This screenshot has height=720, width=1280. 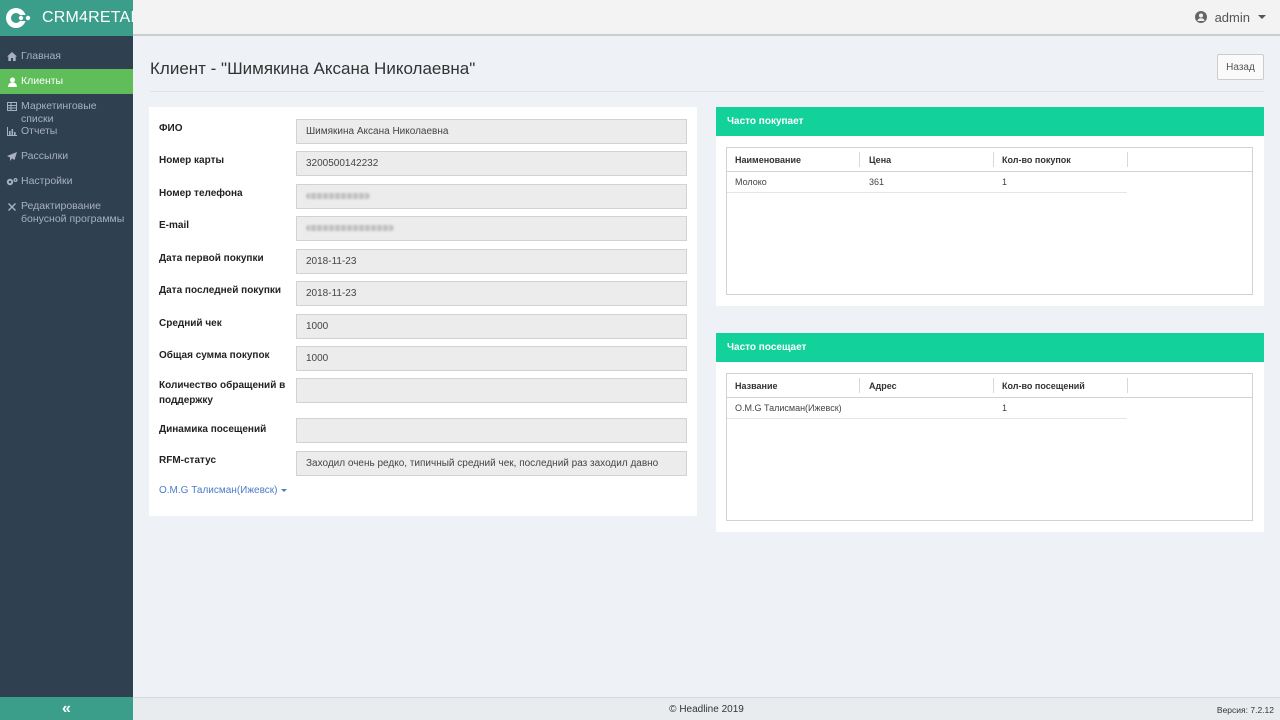 What do you see at coordinates (220, 290) in the screenshot?
I see `field-label: Дата последней покупки` at bounding box center [220, 290].